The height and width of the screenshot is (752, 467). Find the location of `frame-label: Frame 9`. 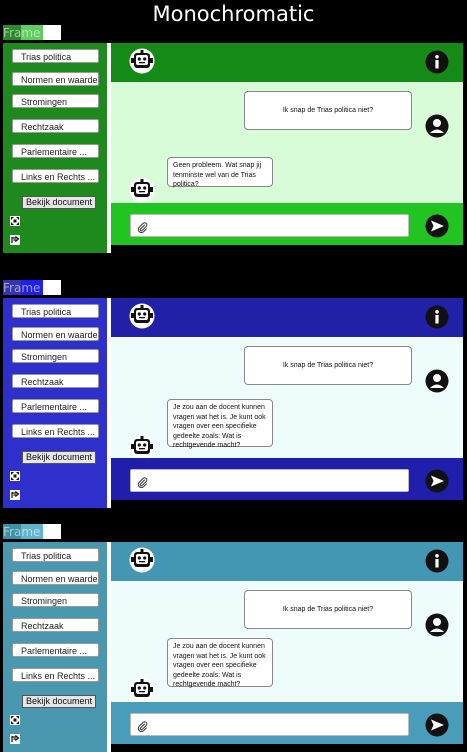

frame-label: Frame 9 is located at coordinates (27, 532).